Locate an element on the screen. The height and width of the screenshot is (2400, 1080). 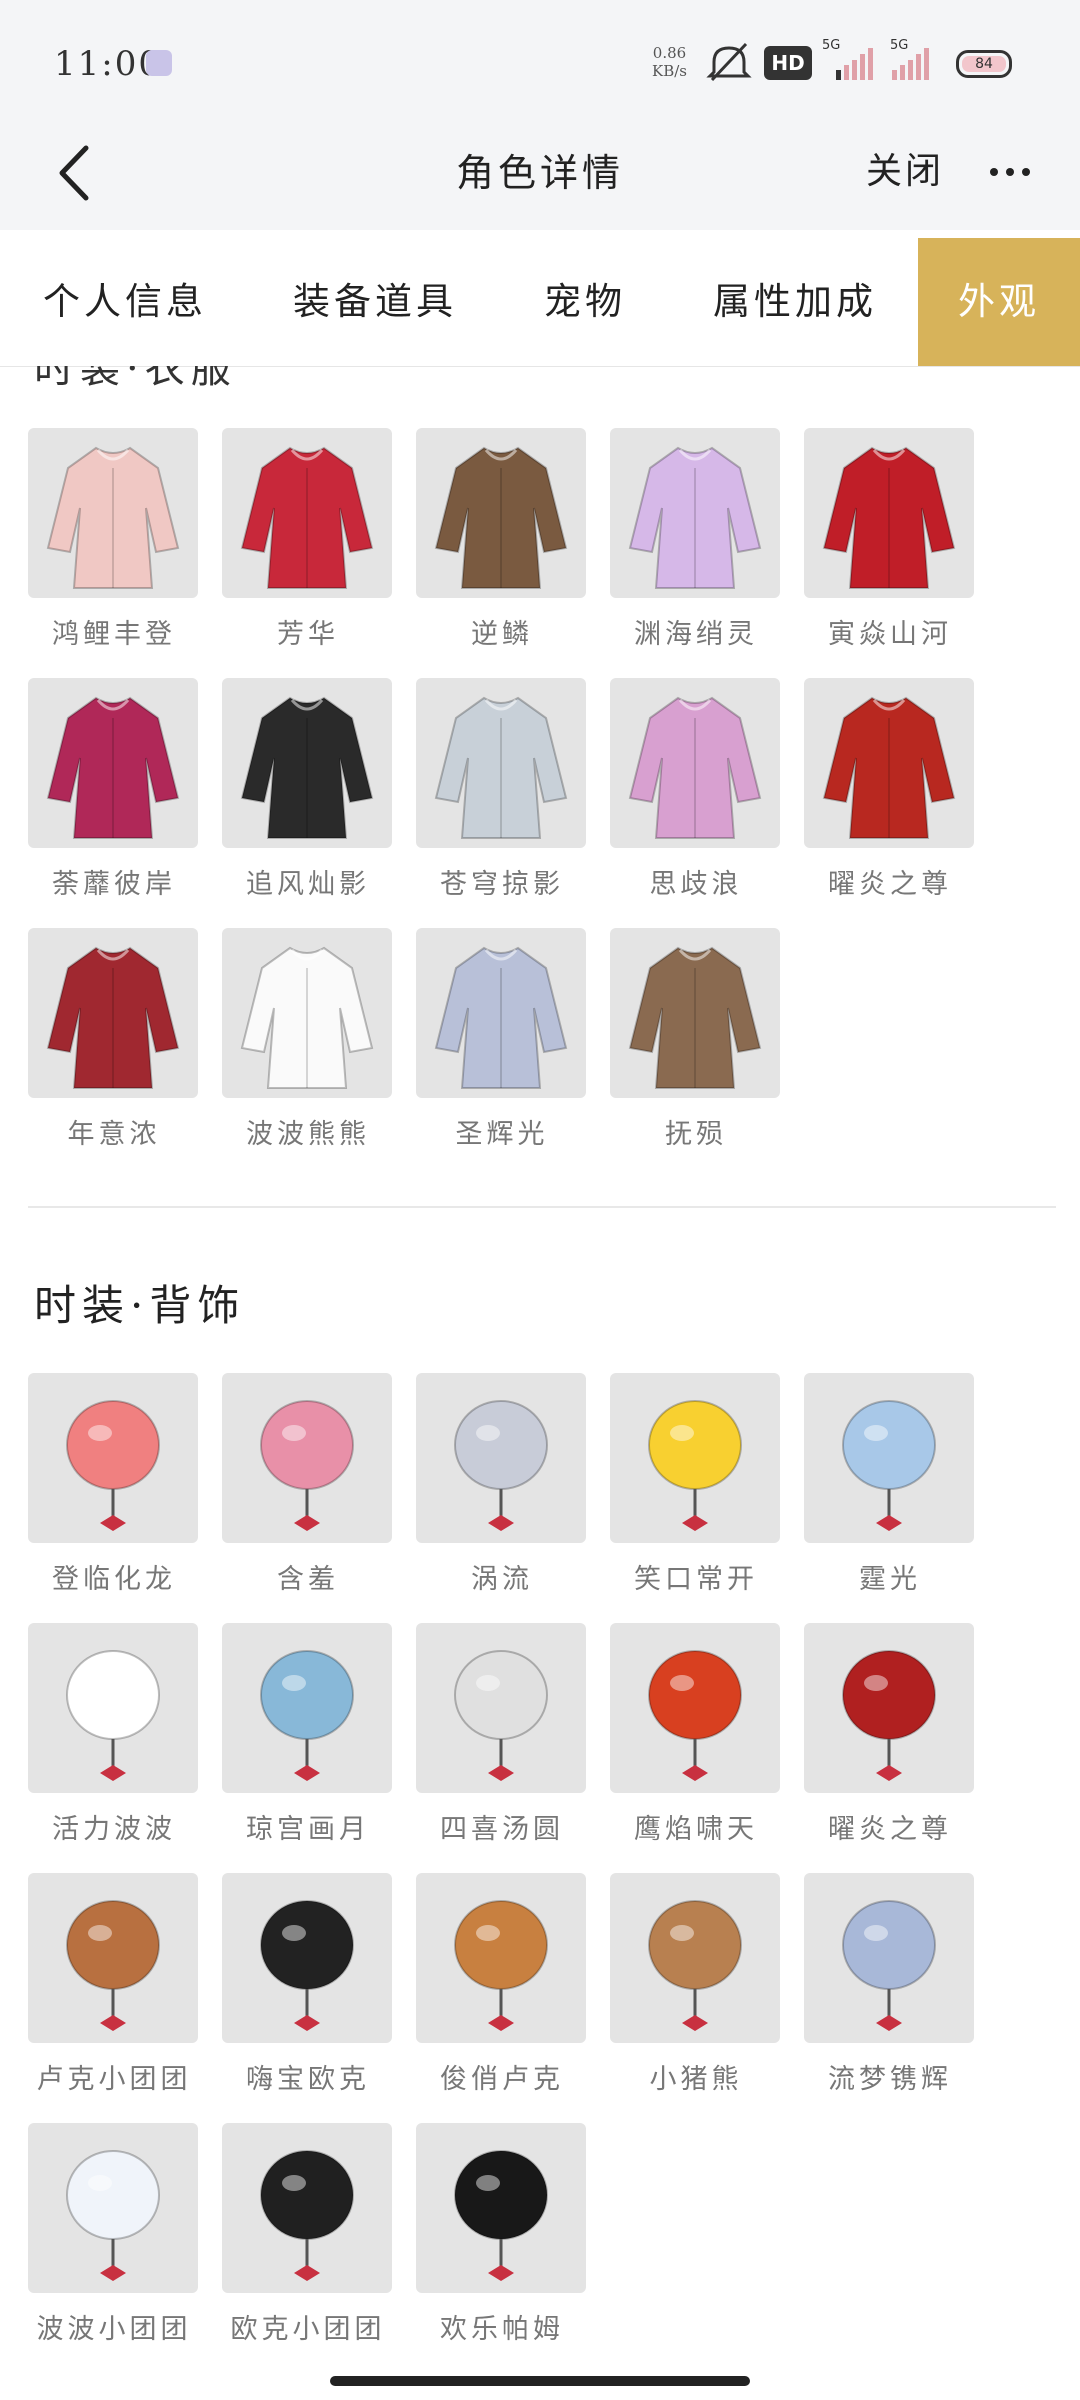
outfit-item: 圣辉光 is located at coordinates (502, 1048).